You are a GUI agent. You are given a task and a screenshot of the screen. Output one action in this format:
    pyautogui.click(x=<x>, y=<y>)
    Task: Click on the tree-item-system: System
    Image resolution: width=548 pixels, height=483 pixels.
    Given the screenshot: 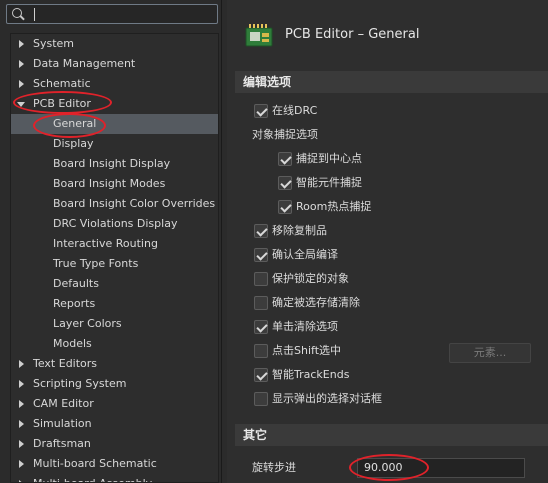 What is the action you would take?
    pyautogui.click(x=114, y=44)
    